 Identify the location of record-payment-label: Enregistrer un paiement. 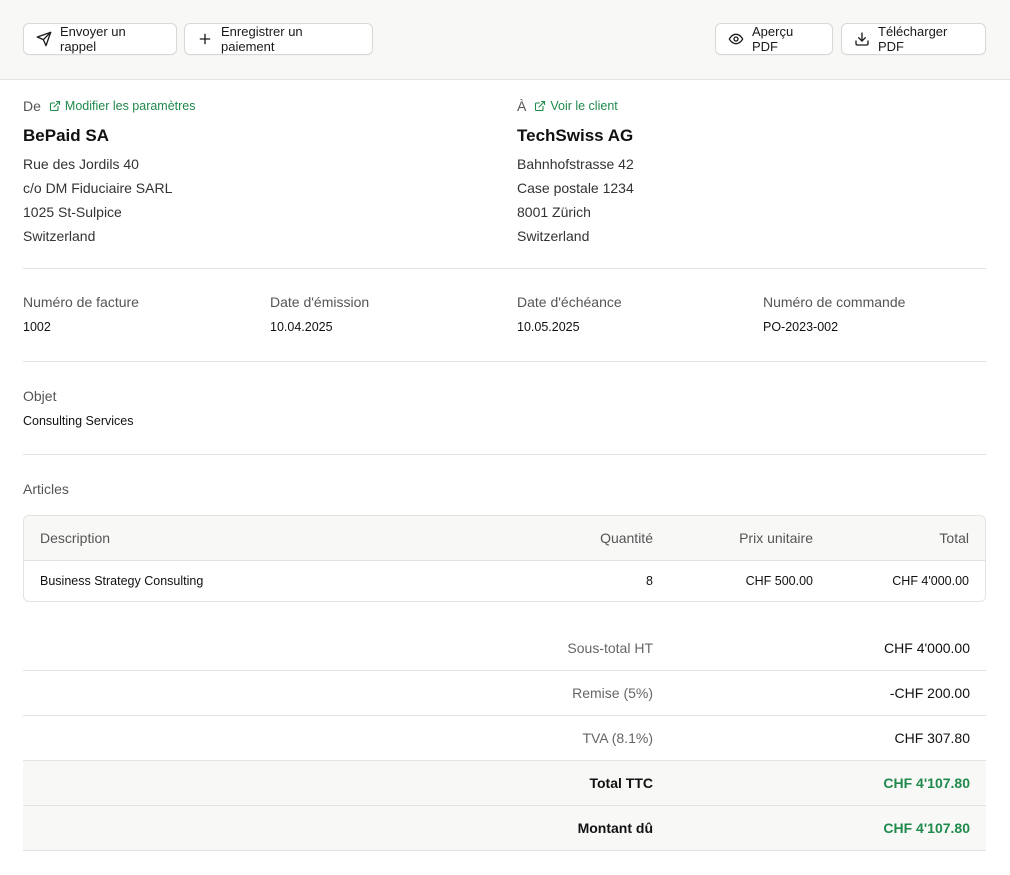
(262, 39).